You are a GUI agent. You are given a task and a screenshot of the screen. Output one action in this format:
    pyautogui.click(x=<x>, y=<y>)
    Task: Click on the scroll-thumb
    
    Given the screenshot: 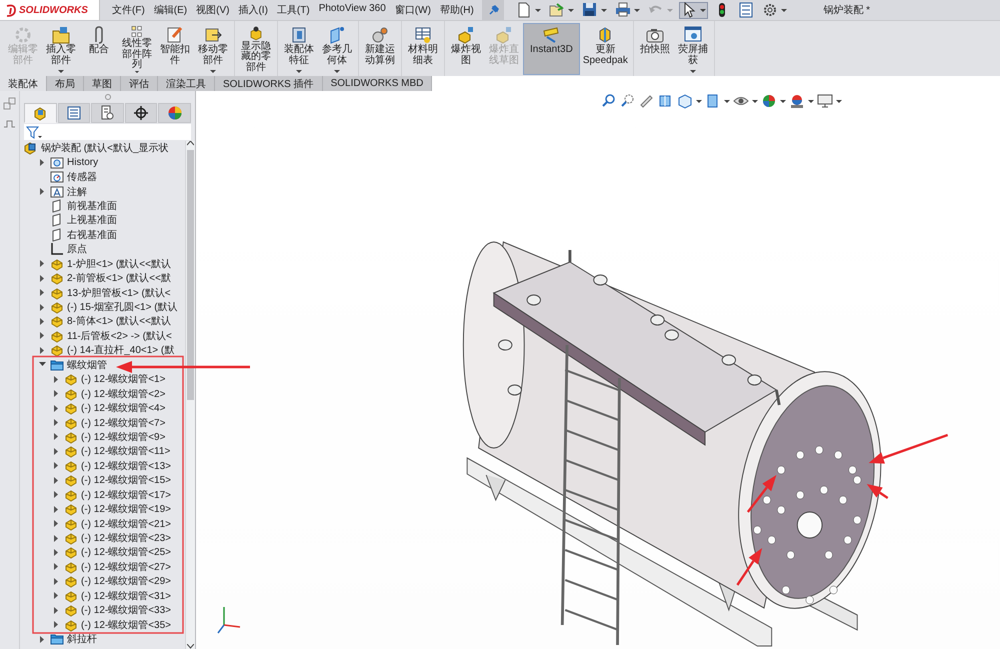 What is the action you would take?
    pyautogui.click(x=190, y=275)
    